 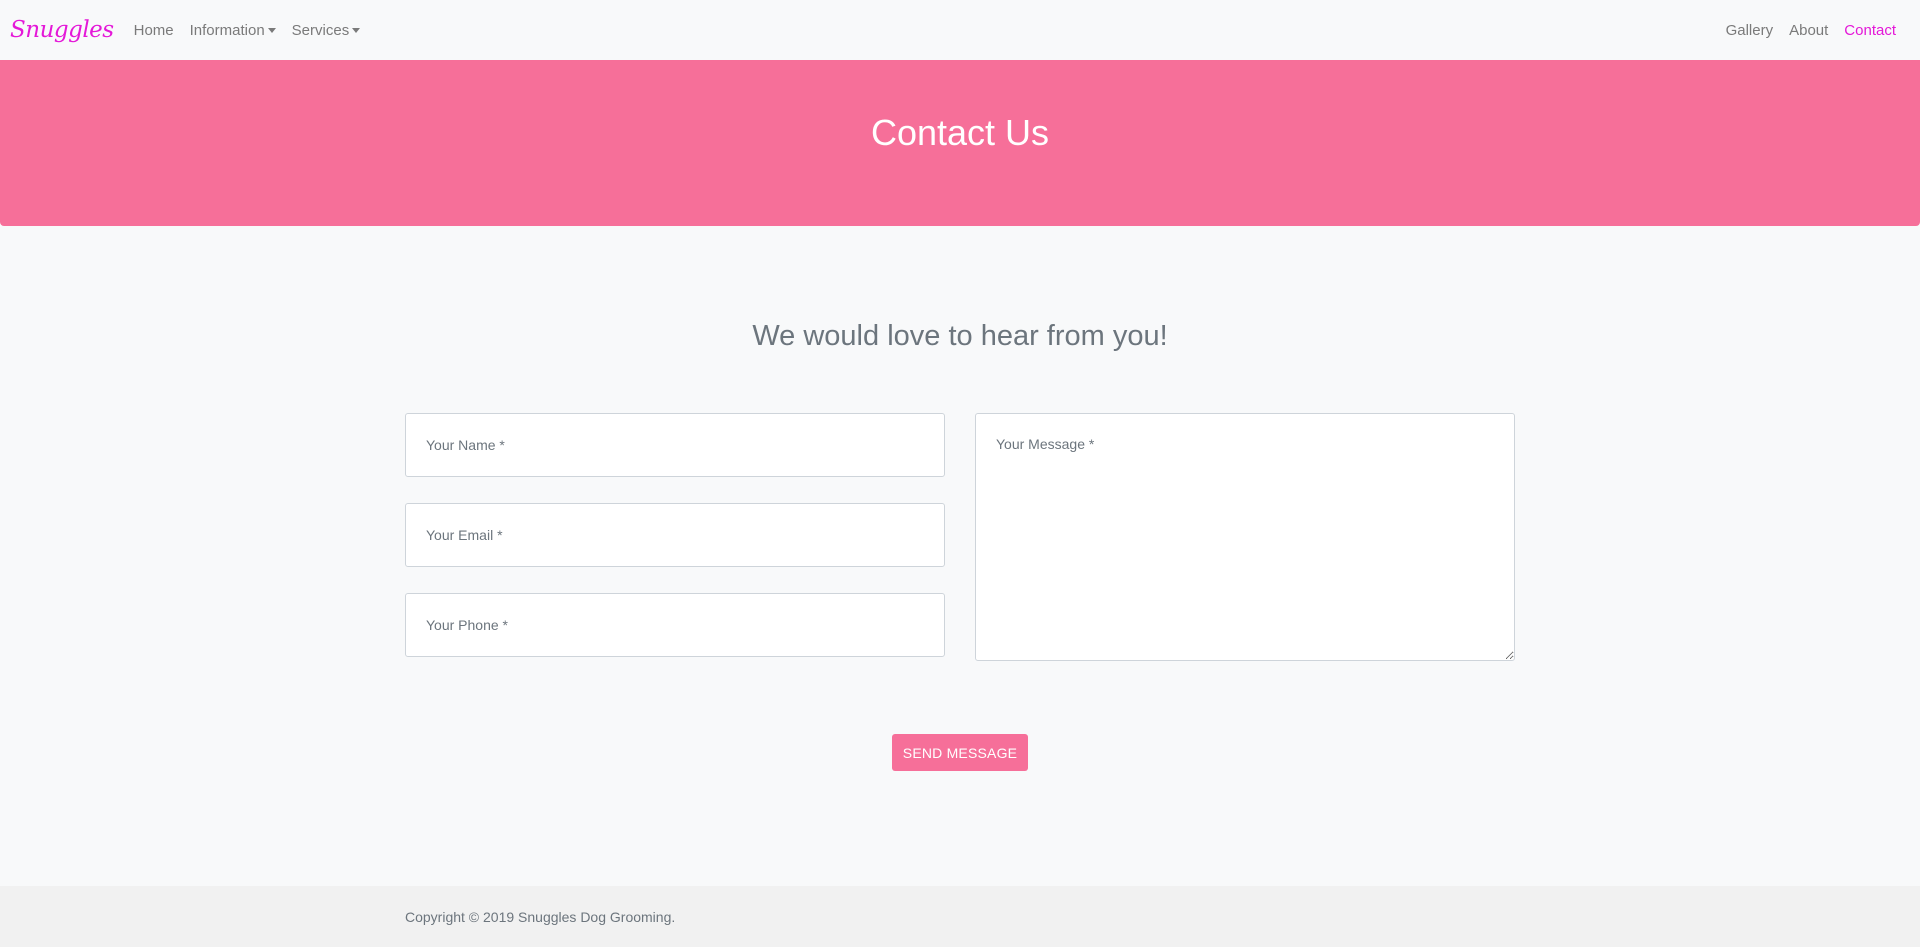 I want to click on name-input, so click(x=675, y=445).